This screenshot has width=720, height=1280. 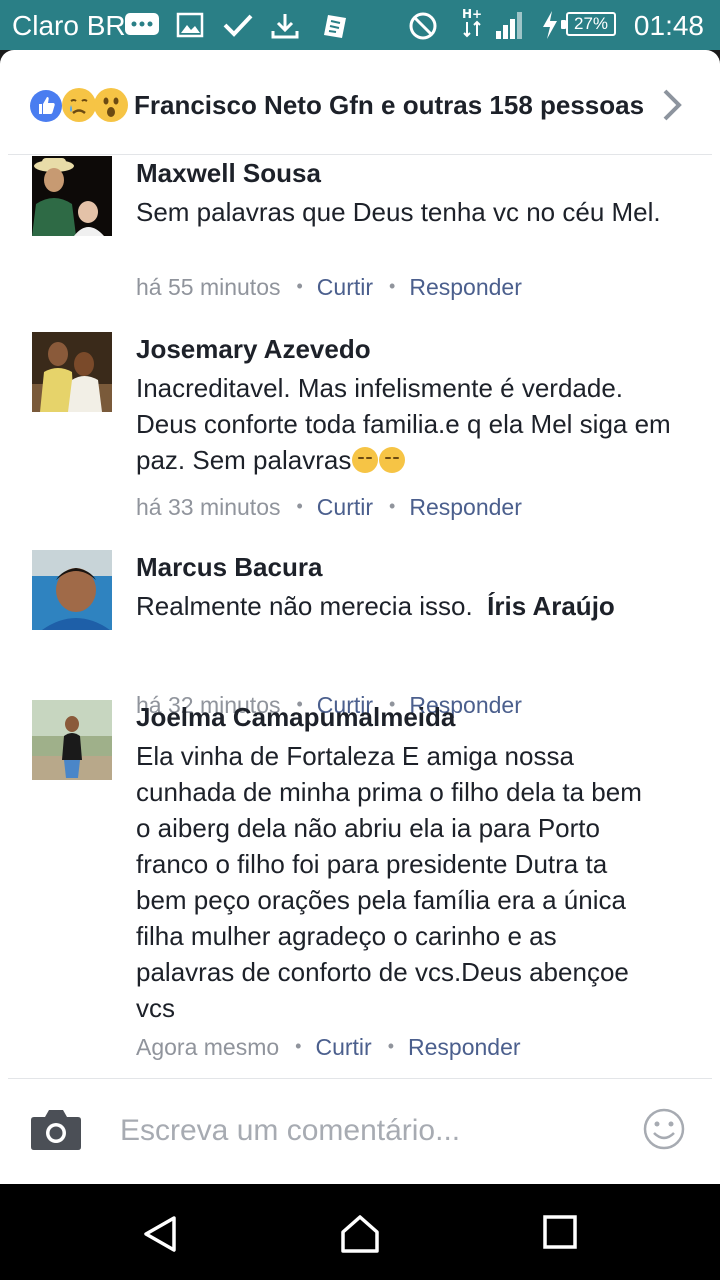 I want to click on reactions-summary: Francisco Neto Gfn e outras 158 pessoas, so click(x=360, y=102).